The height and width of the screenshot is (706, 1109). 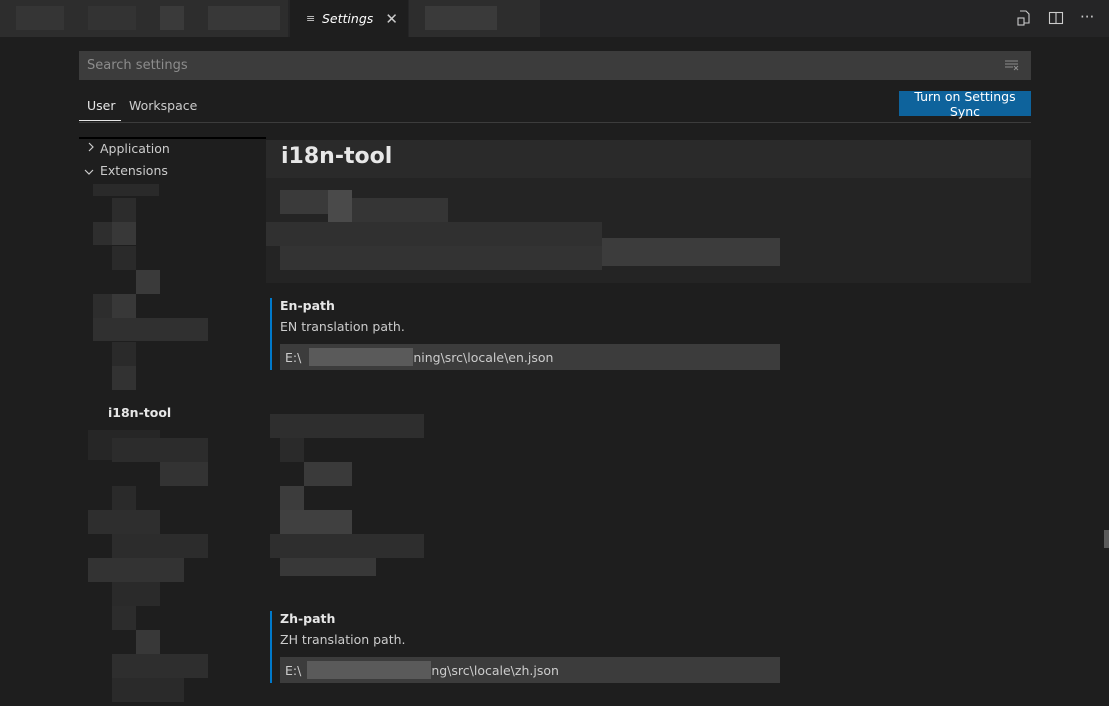 What do you see at coordinates (89, 172) in the screenshot?
I see `chevron-down-icon` at bounding box center [89, 172].